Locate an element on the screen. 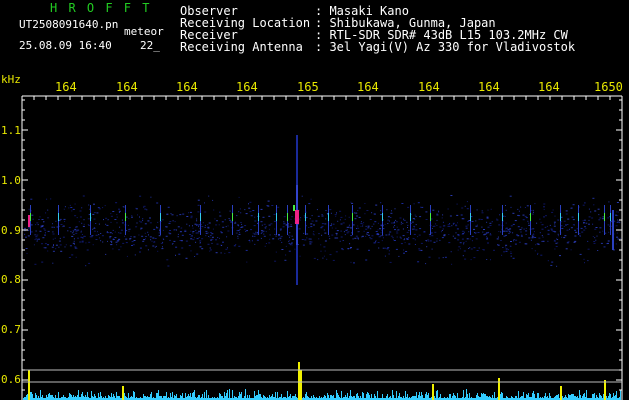 The width and height of the screenshot is (629, 400). time-tick-label: 165 is located at coordinates (308, 87).